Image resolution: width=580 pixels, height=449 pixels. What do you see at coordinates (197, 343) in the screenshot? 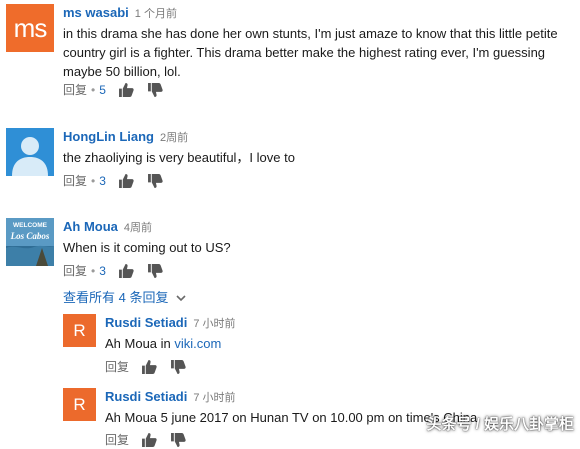
I see `viki-link: viki.com` at bounding box center [197, 343].